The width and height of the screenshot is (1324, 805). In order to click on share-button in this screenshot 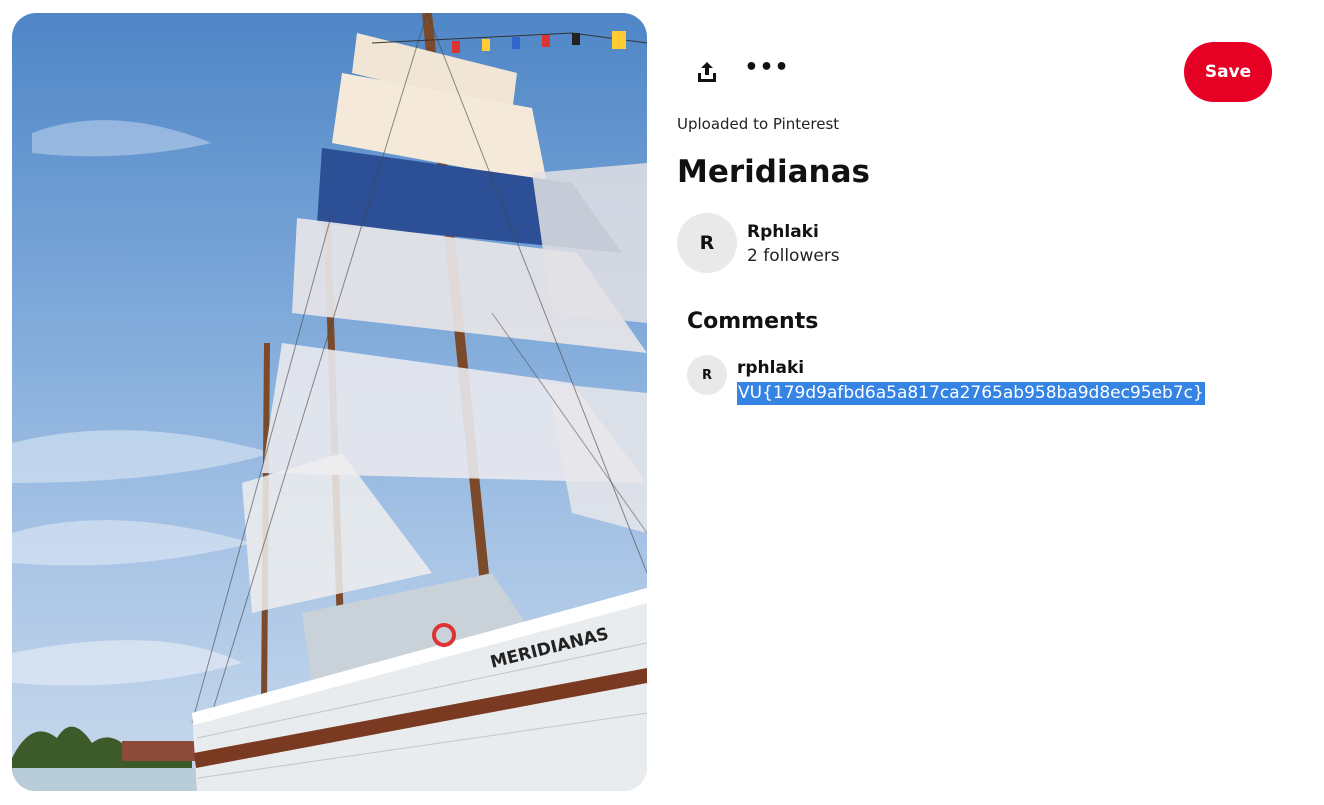, I will do `click(707, 72)`.